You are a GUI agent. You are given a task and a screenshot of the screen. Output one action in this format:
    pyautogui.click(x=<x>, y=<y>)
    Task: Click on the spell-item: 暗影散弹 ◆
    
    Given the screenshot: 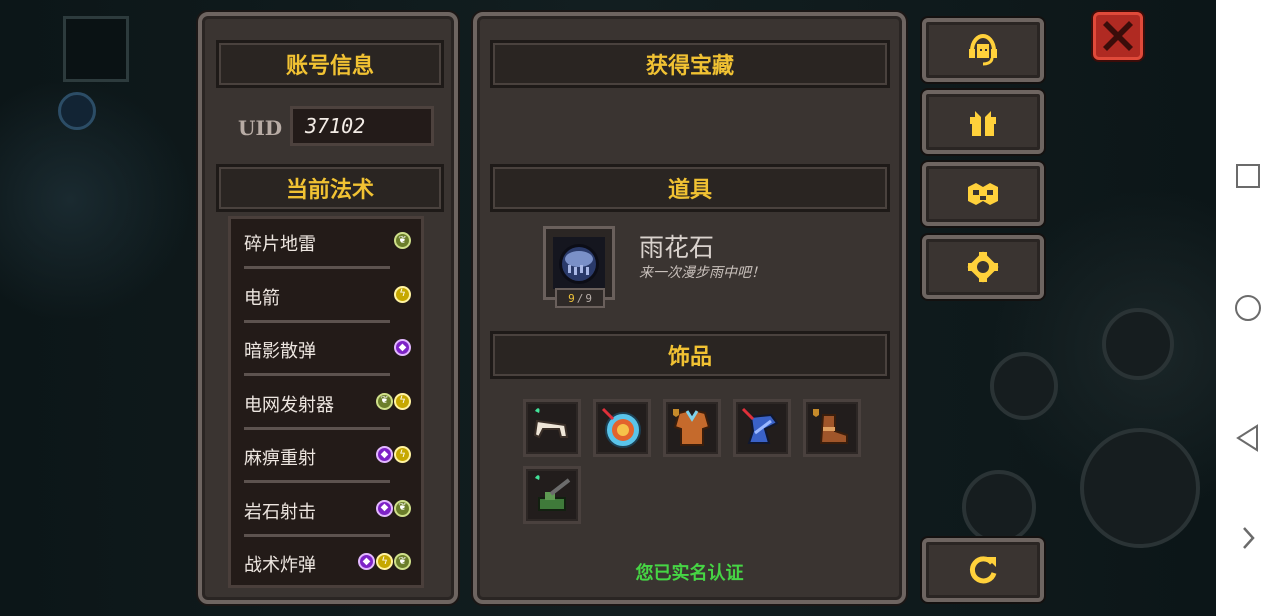 What is the action you would take?
    pyautogui.click(x=326, y=358)
    